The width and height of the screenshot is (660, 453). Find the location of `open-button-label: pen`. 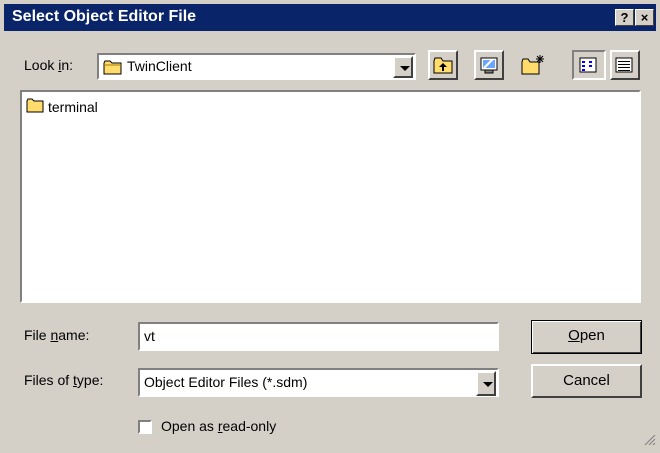

open-button-label: pen is located at coordinates (592, 335).